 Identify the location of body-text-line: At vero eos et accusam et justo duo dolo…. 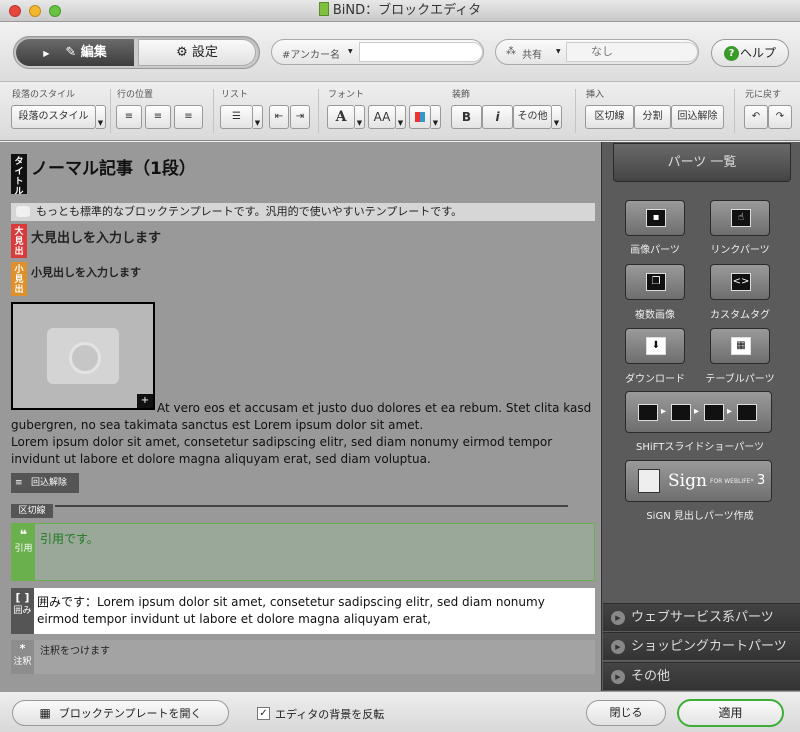
(377, 408).